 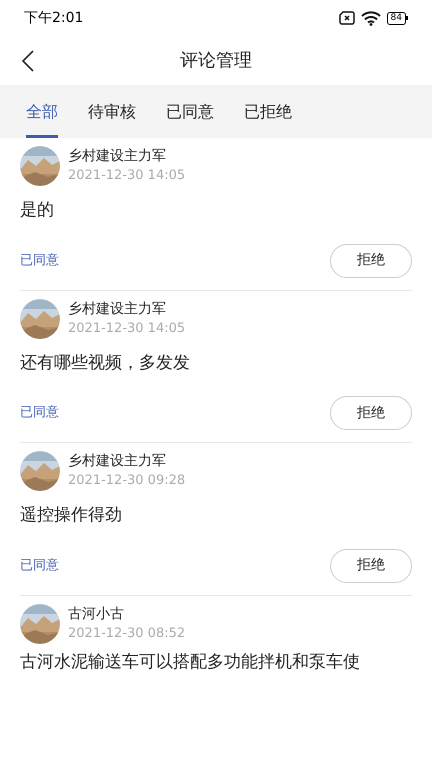 What do you see at coordinates (28, 61) in the screenshot?
I see `back-icon` at bounding box center [28, 61].